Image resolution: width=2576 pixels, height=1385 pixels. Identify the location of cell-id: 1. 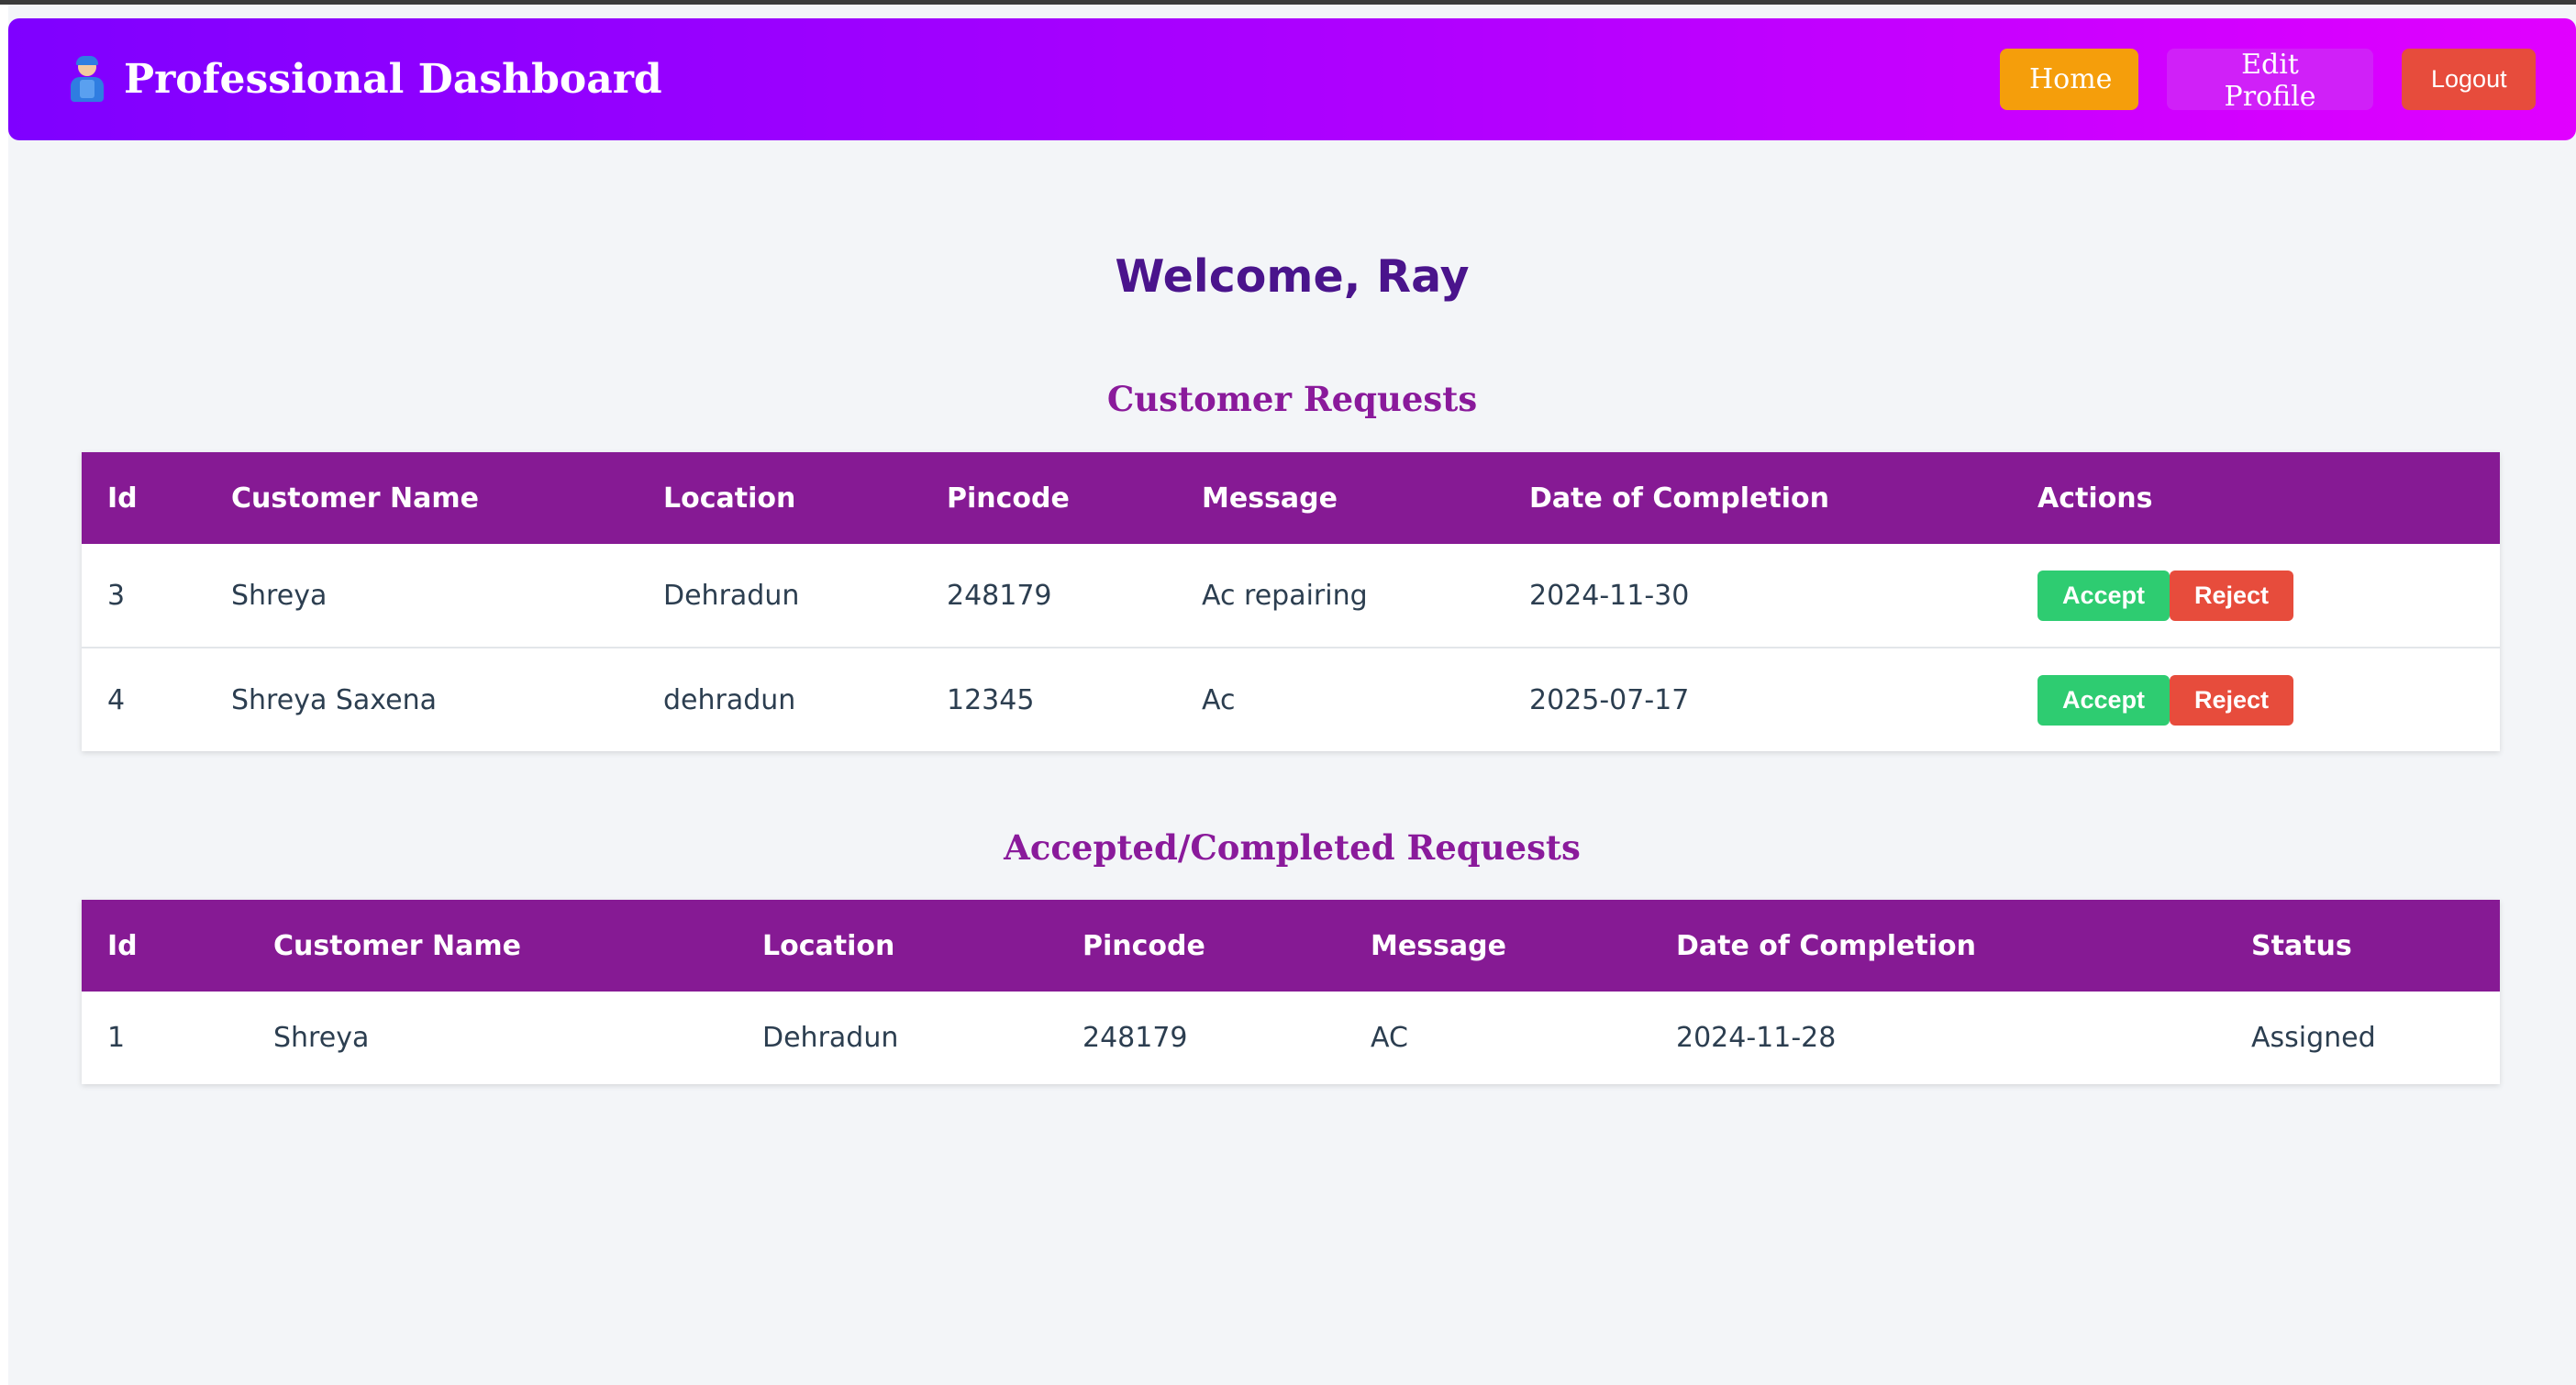
(116, 1038).